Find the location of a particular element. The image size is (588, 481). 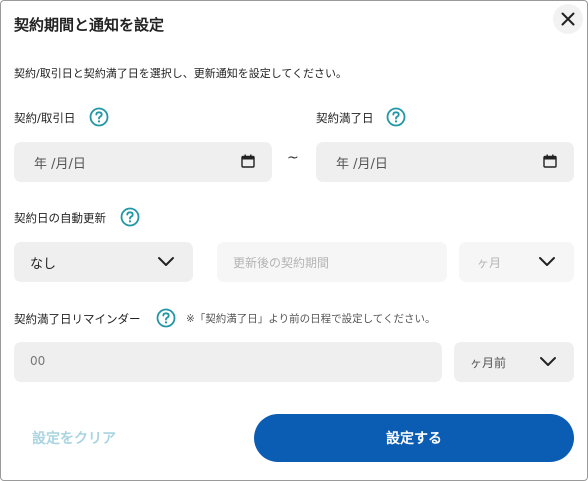

reminder-label: 契約満了日リマインダー is located at coordinates (77, 319).